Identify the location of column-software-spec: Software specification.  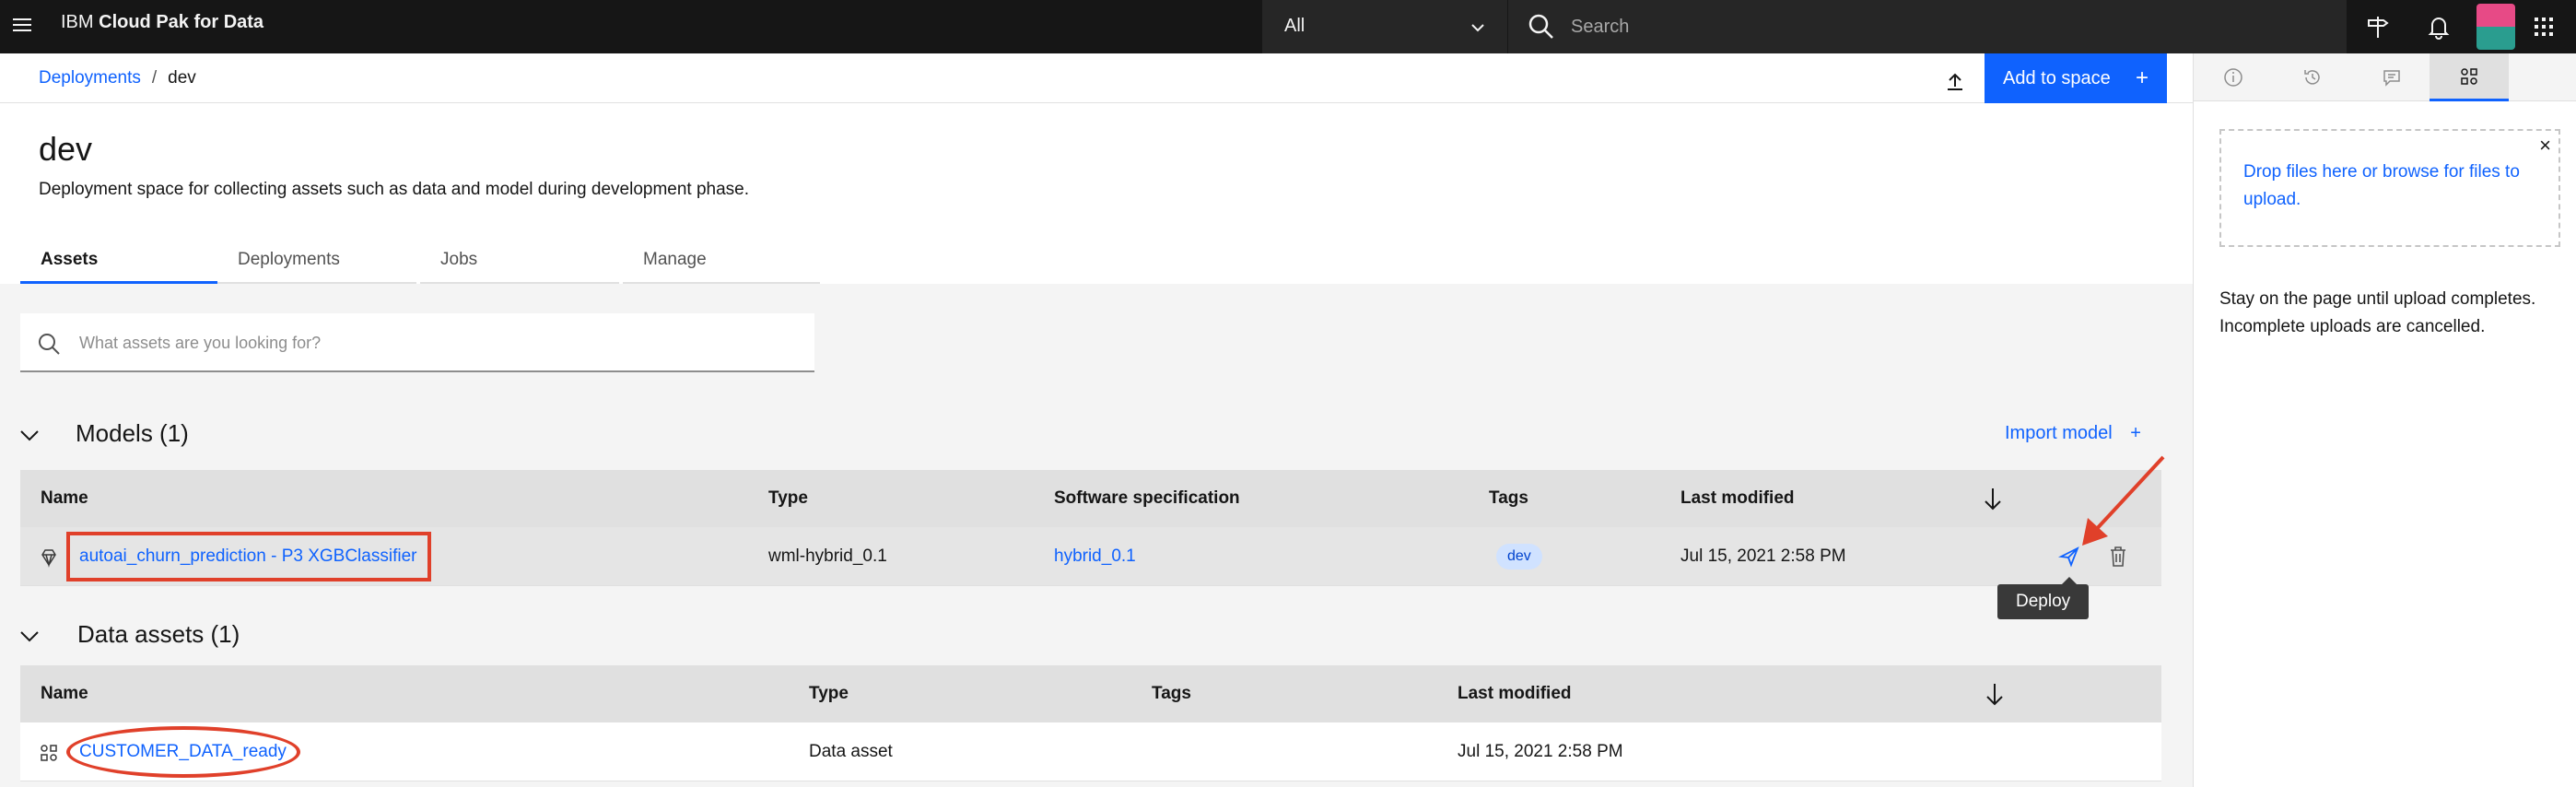
(1147, 498).